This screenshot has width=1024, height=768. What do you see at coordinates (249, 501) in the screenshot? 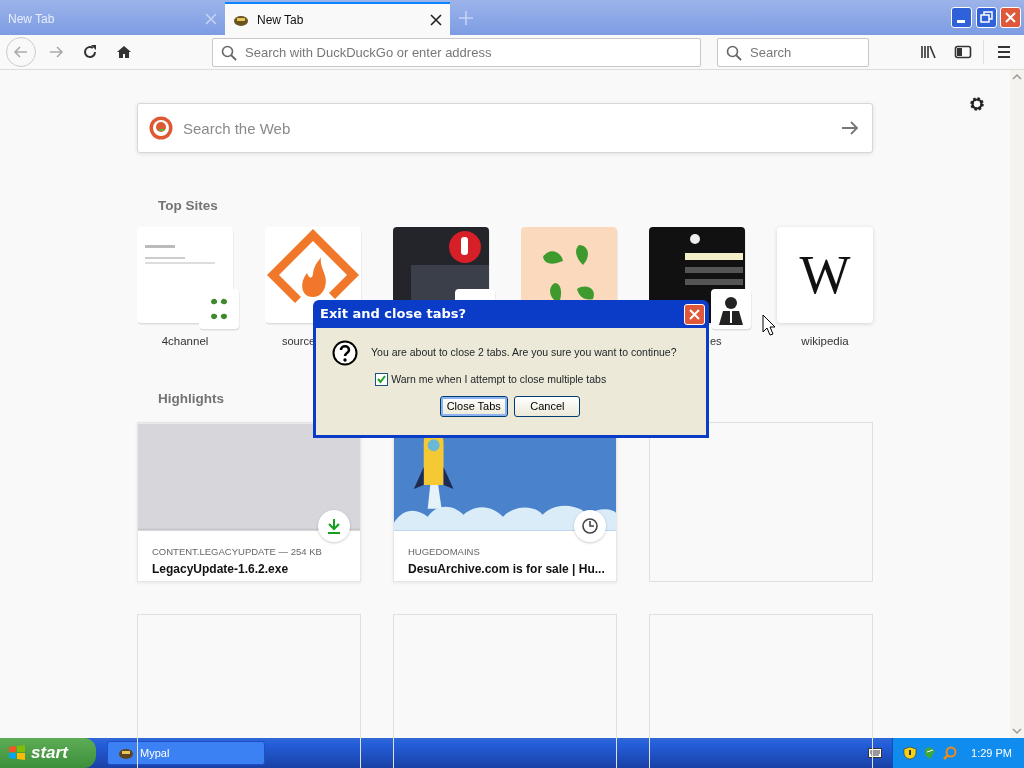
I see `highlight-card: CONTENT.LEGACYUPDATE — 254 KB LegacyUpdate-1.6.2.exe` at bounding box center [249, 501].